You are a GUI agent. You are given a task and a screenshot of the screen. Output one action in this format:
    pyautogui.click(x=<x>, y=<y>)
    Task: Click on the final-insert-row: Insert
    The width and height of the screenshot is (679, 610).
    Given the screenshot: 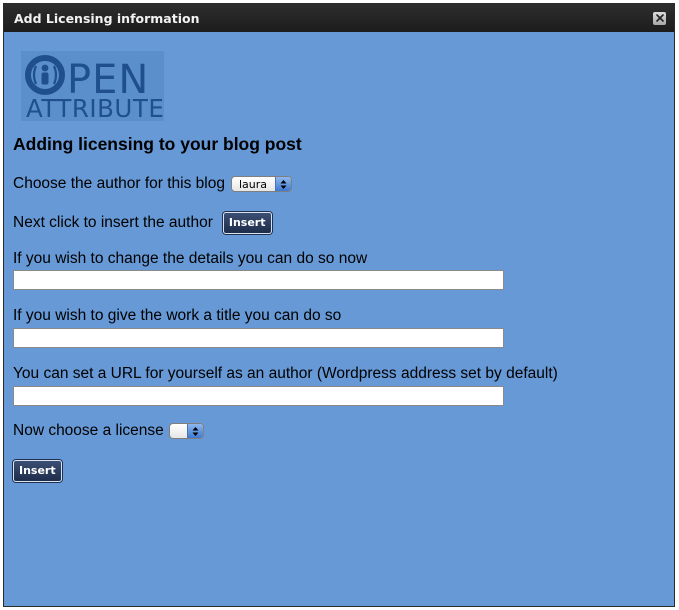 What is the action you would take?
    pyautogui.click(x=37, y=471)
    